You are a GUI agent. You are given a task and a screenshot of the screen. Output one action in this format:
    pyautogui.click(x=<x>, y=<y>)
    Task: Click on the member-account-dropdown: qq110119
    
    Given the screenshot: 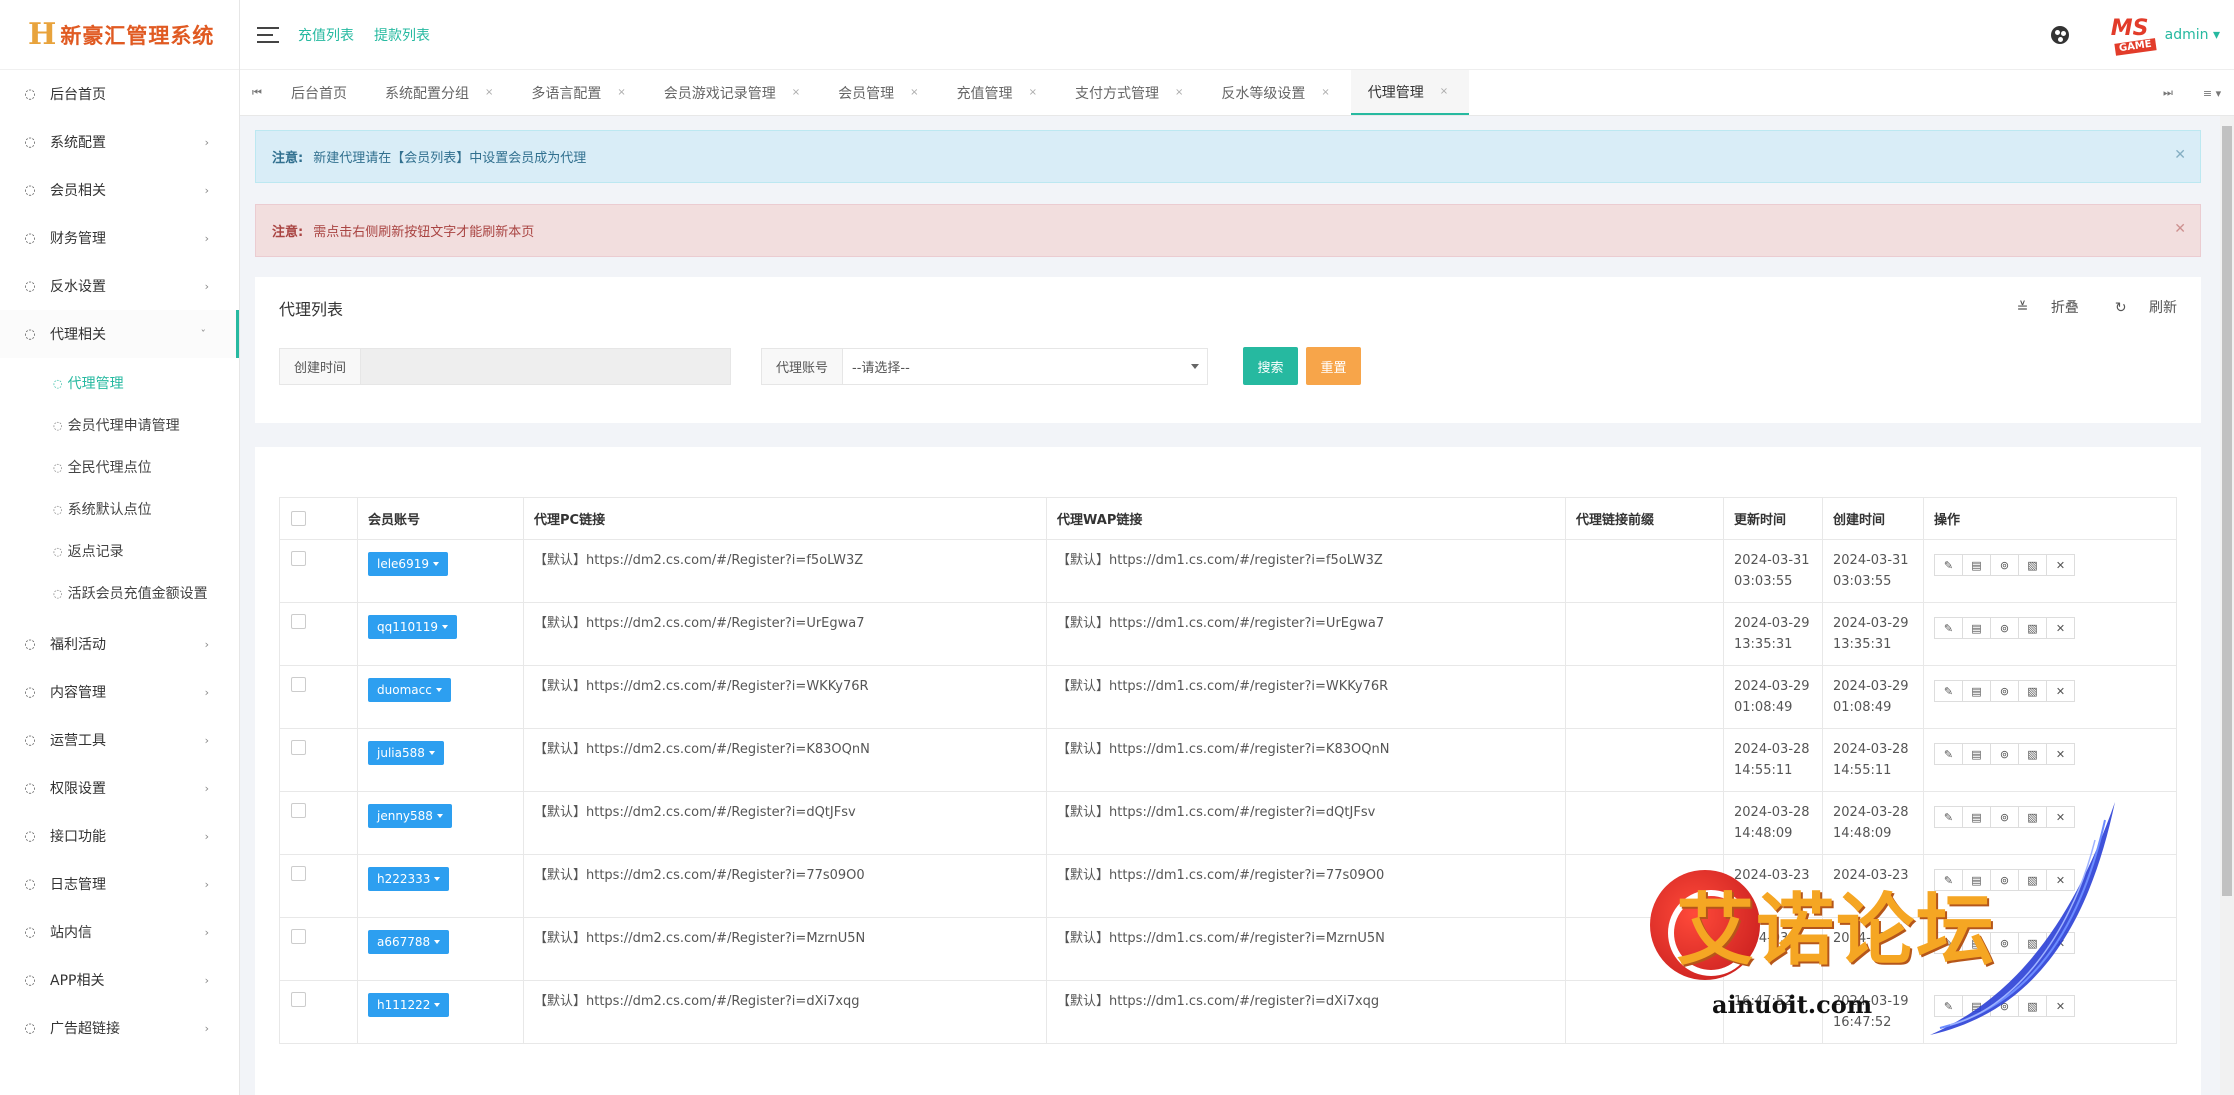 What is the action you would take?
    pyautogui.click(x=413, y=627)
    